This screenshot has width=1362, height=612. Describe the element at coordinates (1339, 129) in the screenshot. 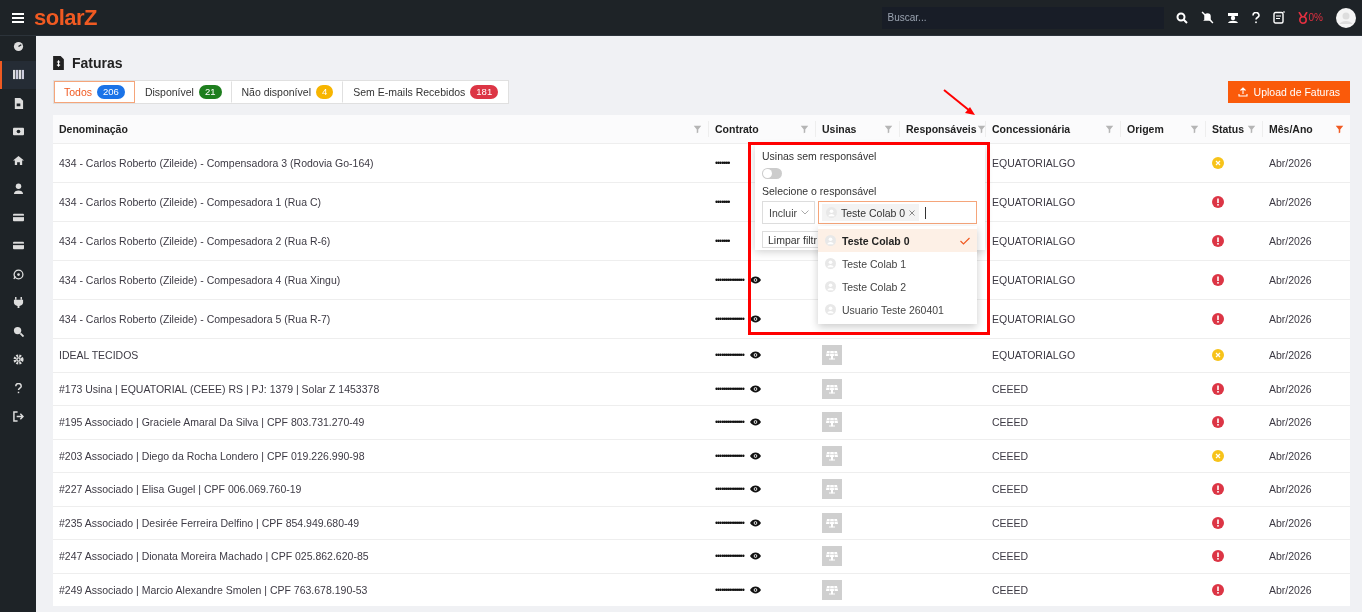

I see `filter-icon` at that location.